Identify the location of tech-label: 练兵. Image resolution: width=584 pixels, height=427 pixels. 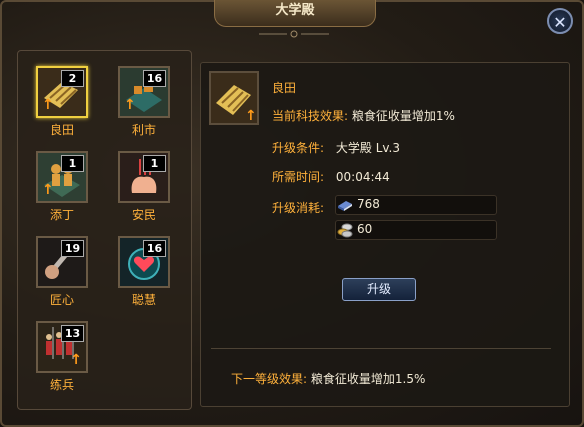
(61, 385).